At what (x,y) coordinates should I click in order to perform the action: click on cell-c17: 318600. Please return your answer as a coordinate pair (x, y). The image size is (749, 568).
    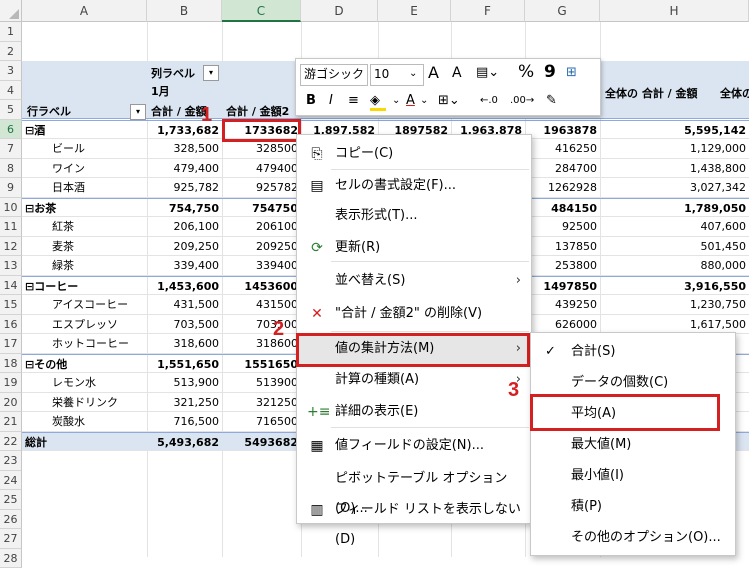
    Looking at the image, I should click on (261, 343).